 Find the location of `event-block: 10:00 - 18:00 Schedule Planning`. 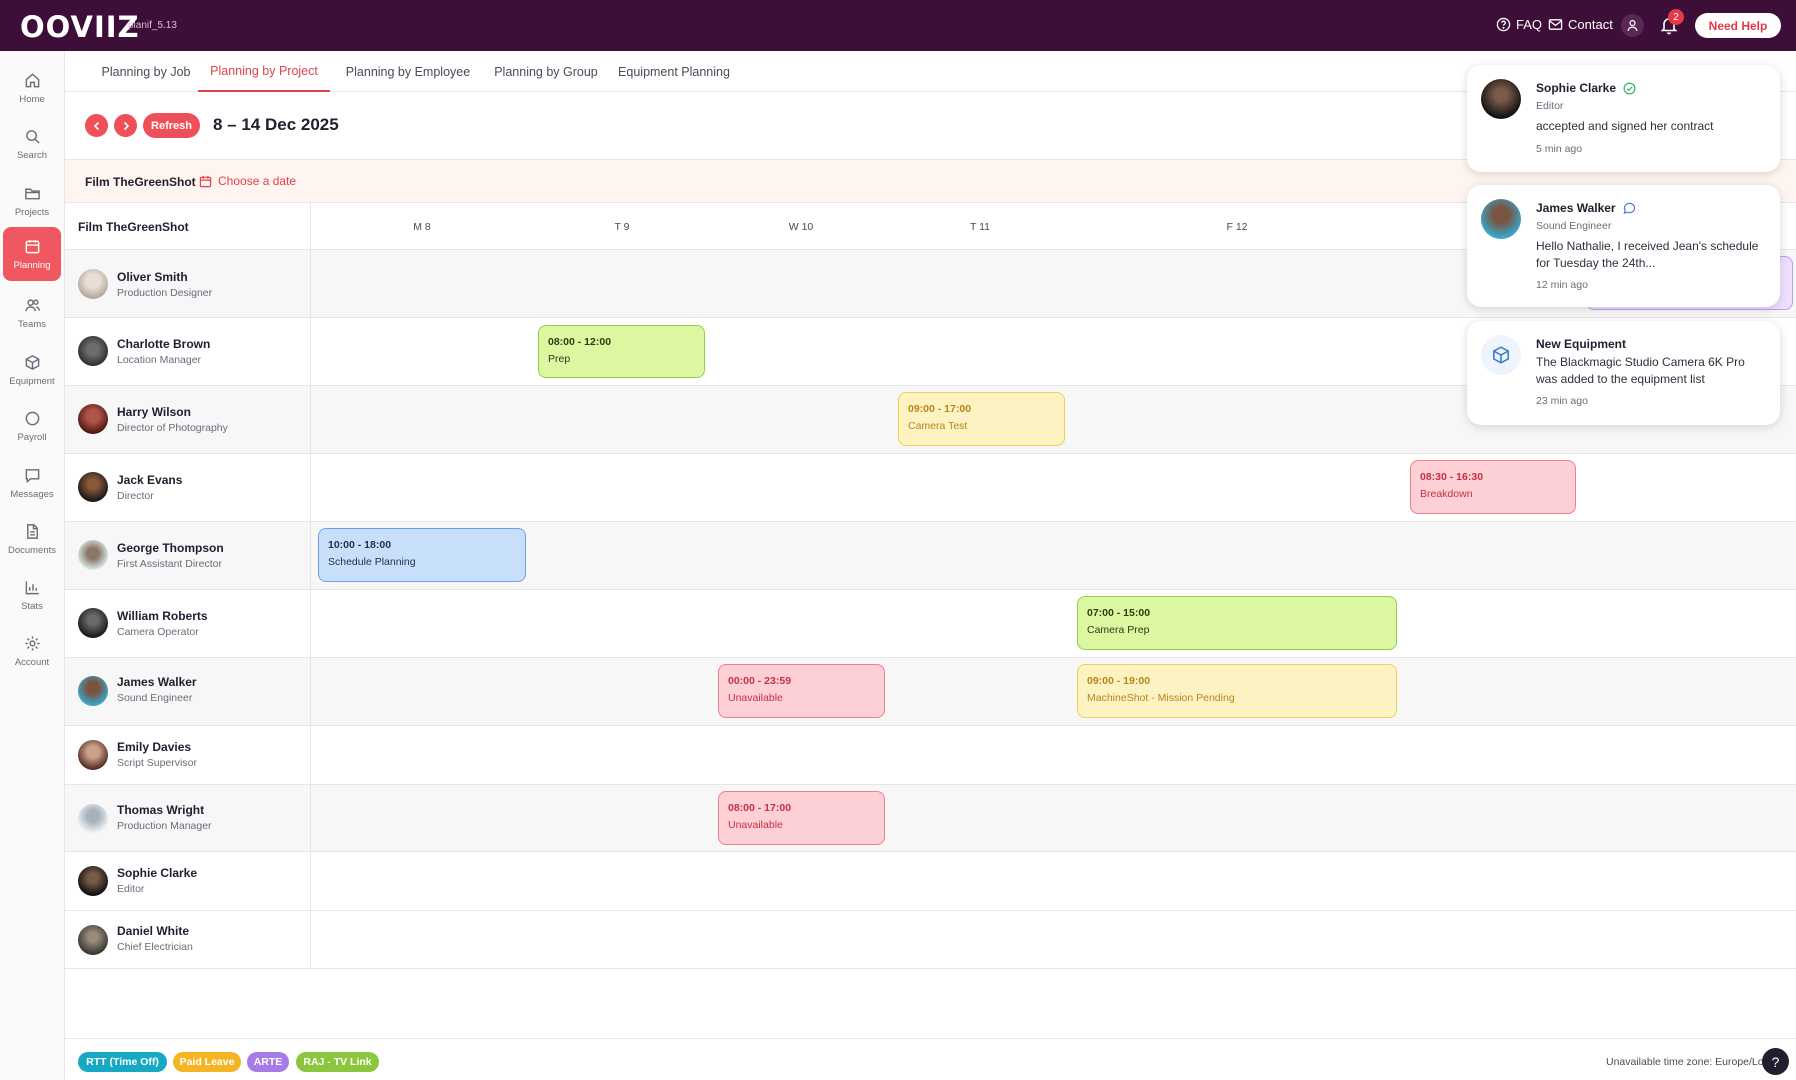

event-block: 10:00 - 18:00 Schedule Planning is located at coordinates (422, 555).